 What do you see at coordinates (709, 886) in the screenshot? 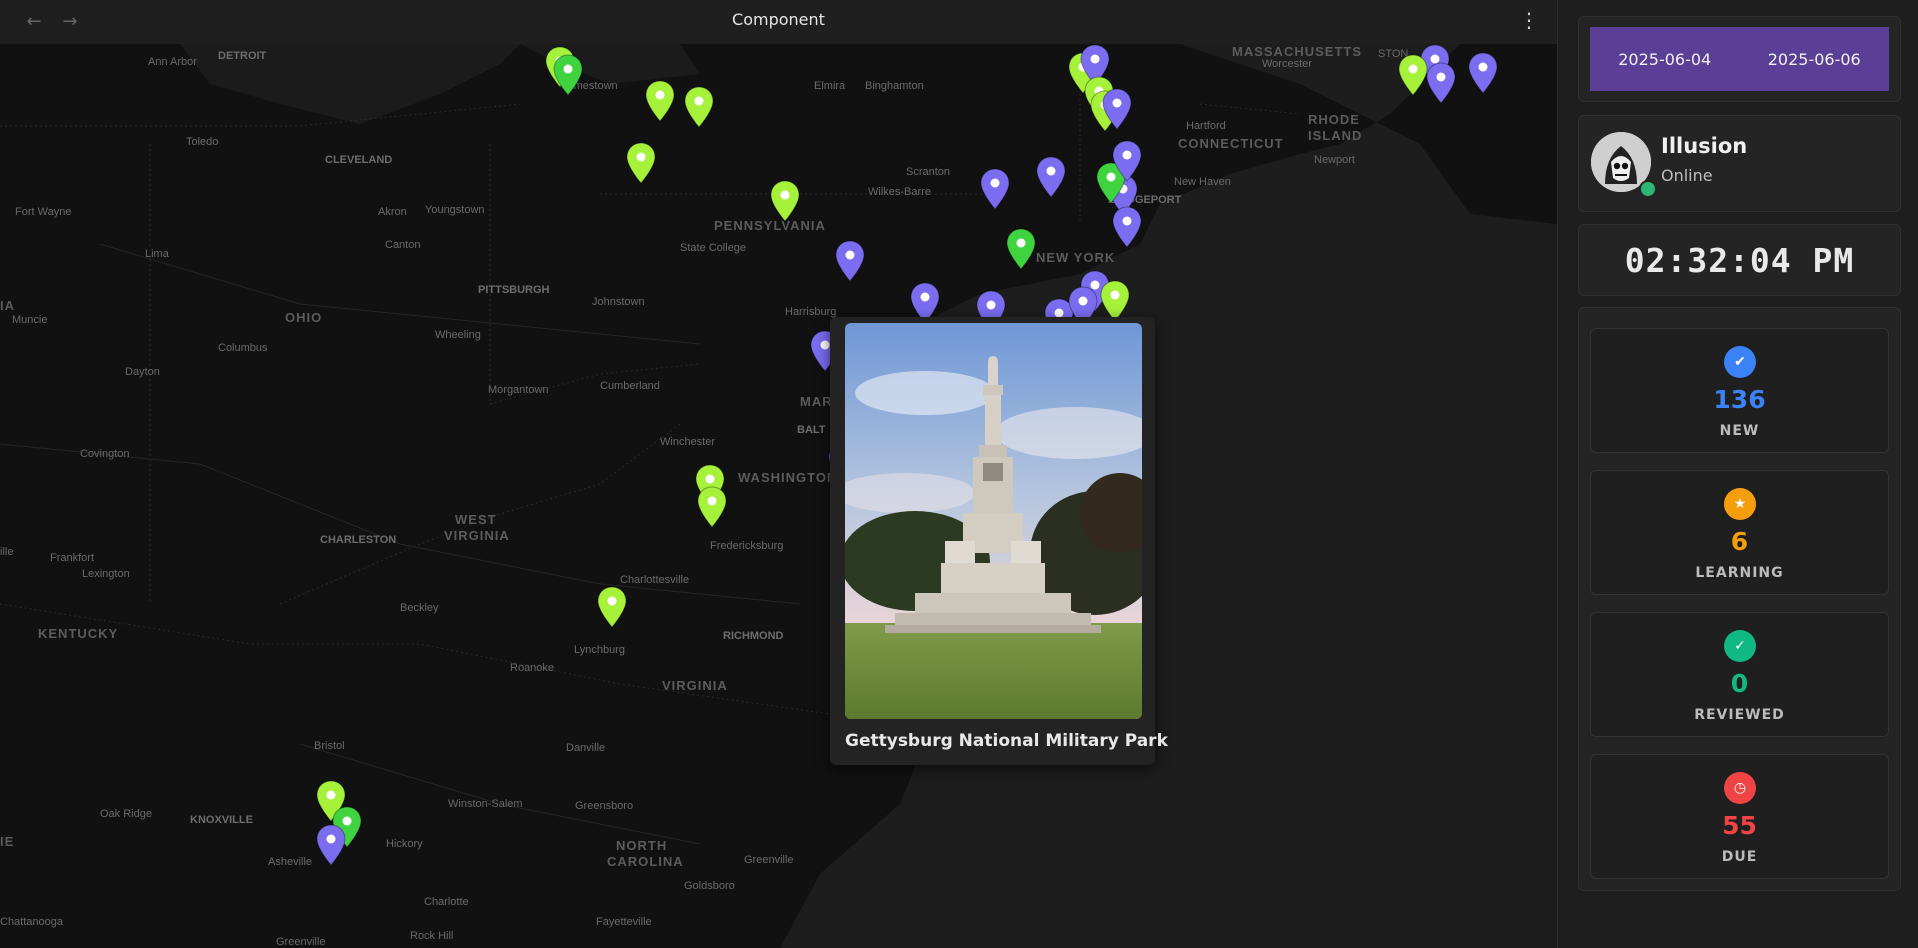
I see `map-label: Goldsboro` at bounding box center [709, 886].